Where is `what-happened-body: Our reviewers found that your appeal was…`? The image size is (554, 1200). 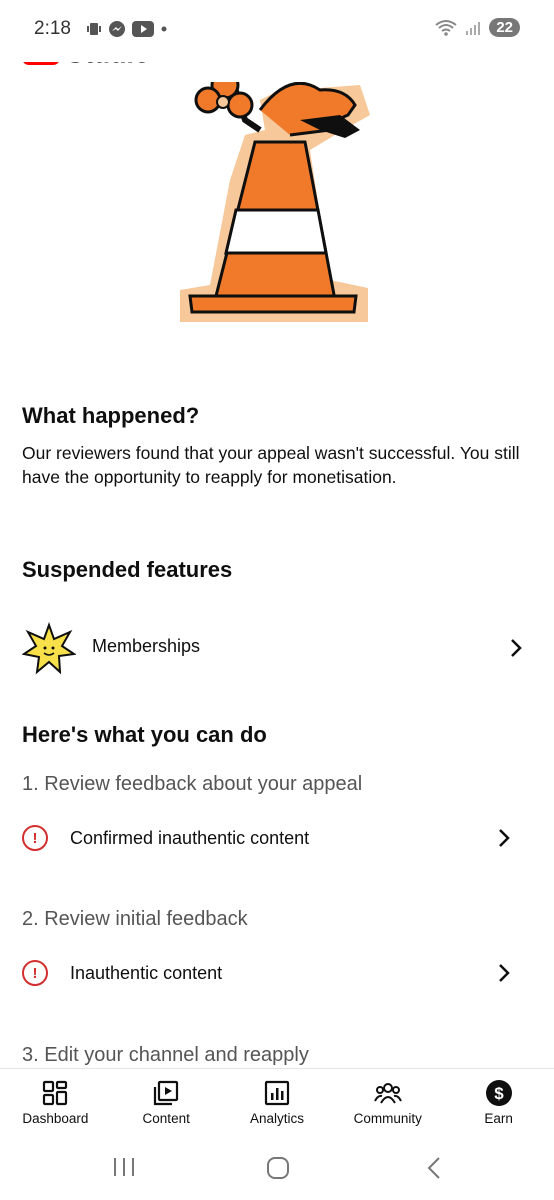 what-happened-body: Our reviewers found that your appeal was… is located at coordinates (271, 465).